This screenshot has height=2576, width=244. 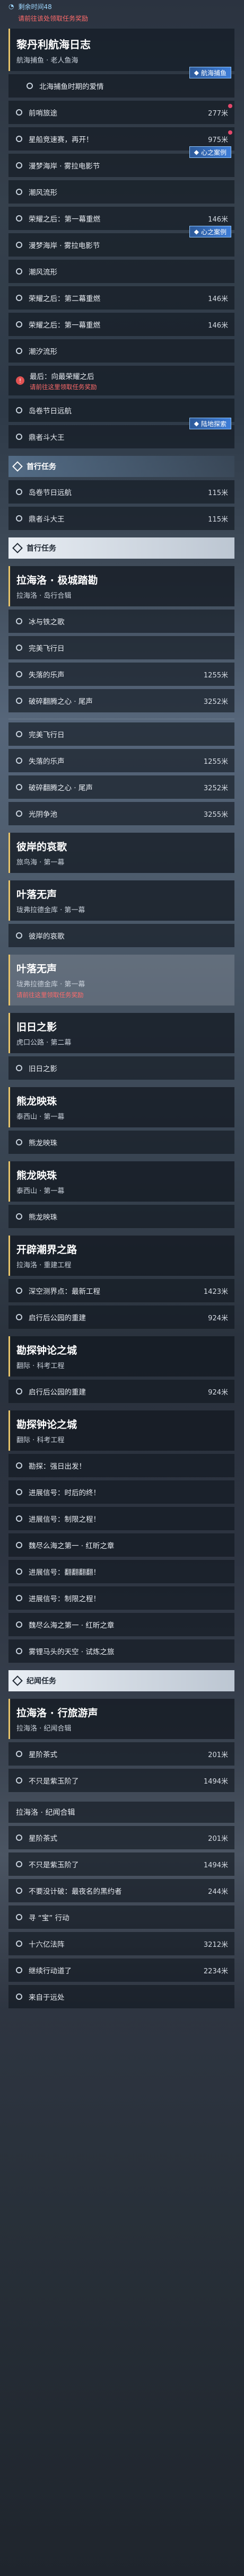 I want to click on quest-label: 进展信号：时后的终！, so click(x=64, y=1493).